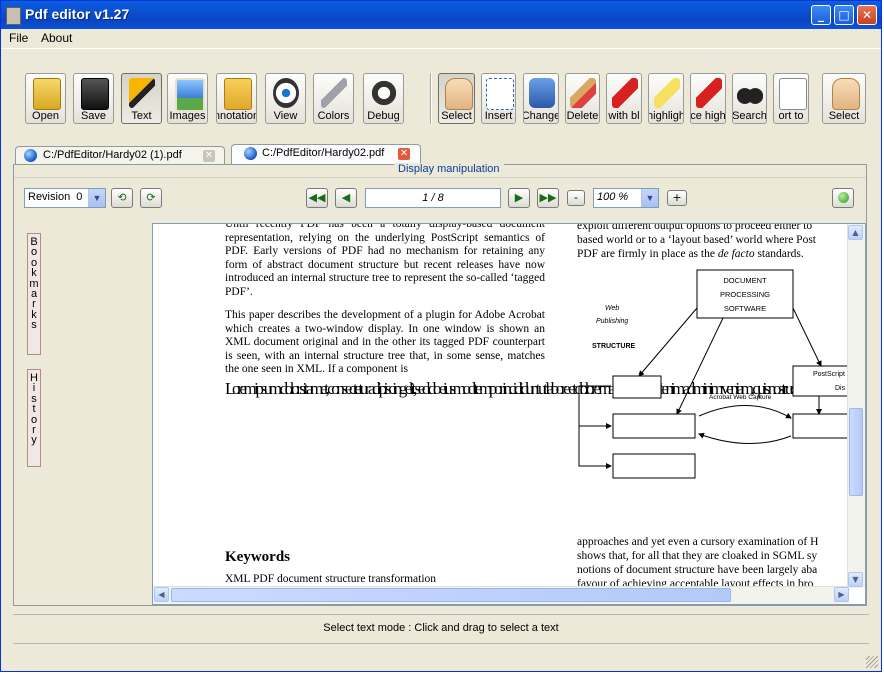 Image resolution: width=884 pixels, height=678 pixels. Describe the element at coordinates (708, 98) in the screenshot. I see `replace-highlight-button: ce high` at that location.